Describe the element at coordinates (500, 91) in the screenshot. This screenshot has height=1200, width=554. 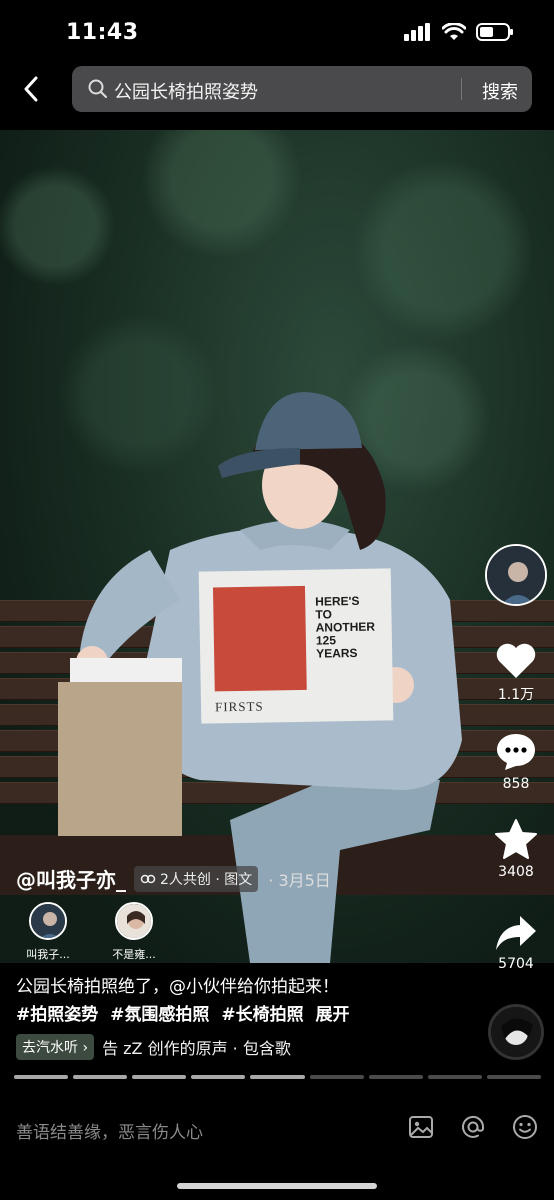
I see `search-button: 搜索` at that location.